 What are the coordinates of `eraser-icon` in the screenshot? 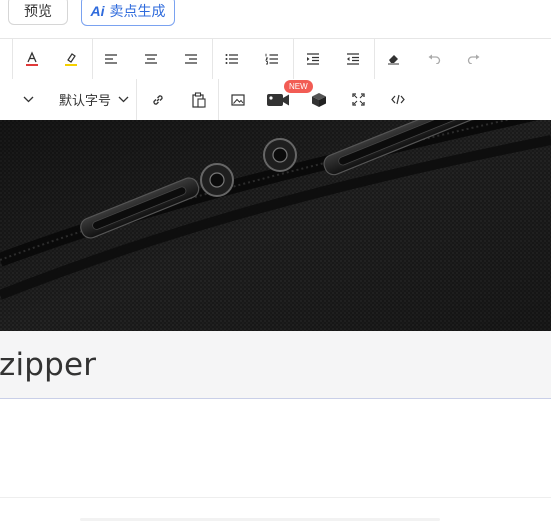 It's located at (393, 60).